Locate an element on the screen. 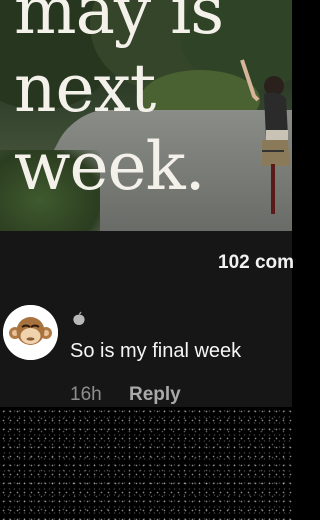 Image resolution: width=320 pixels, height=520 pixels. cyclist-figure is located at coordinates (265, 136).